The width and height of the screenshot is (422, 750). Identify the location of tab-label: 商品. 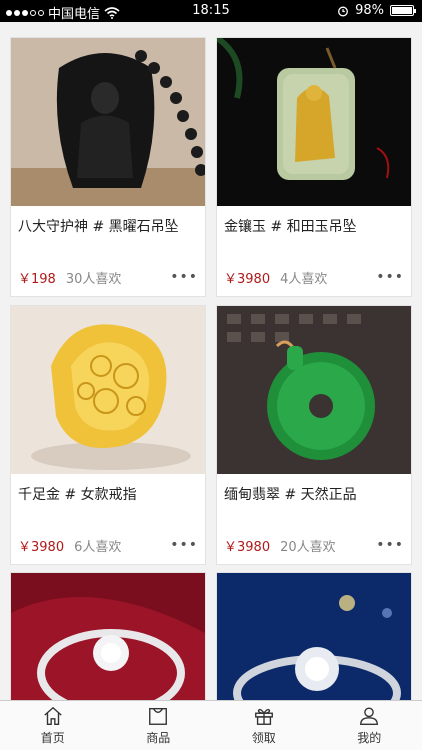
(158, 738).